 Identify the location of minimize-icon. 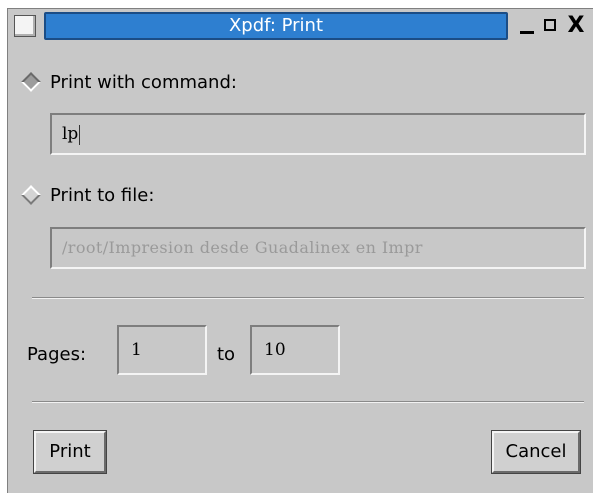
(528, 26).